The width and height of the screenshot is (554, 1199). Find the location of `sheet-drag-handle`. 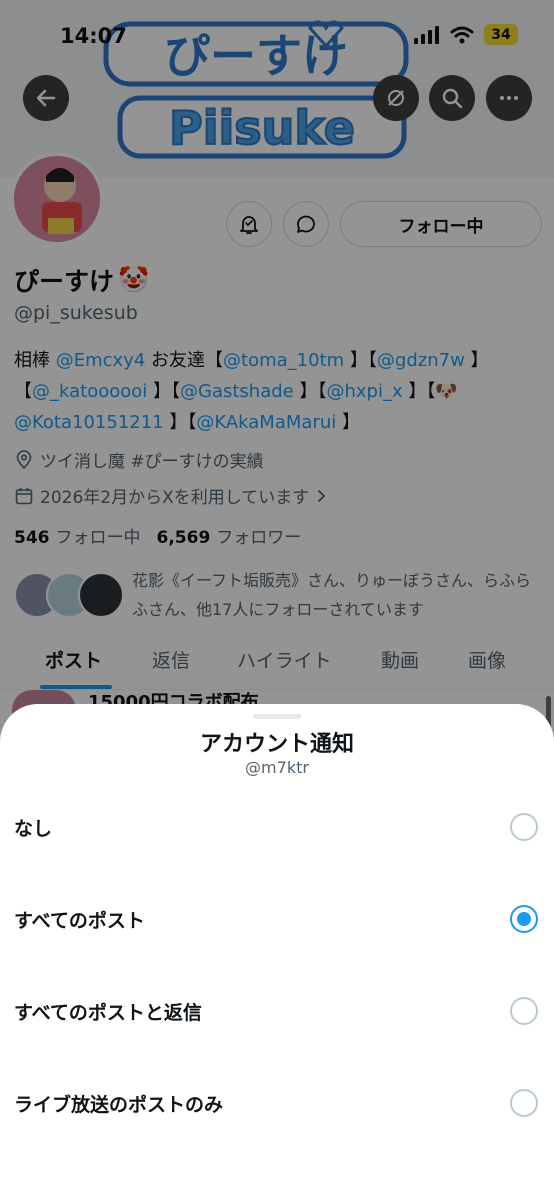

sheet-drag-handle is located at coordinates (277, 716).